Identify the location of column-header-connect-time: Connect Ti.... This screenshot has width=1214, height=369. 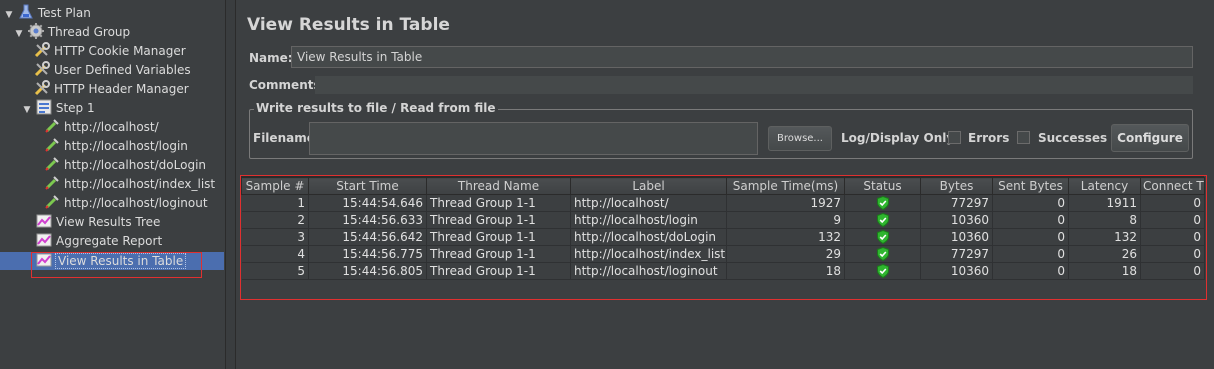
(1172, 186).